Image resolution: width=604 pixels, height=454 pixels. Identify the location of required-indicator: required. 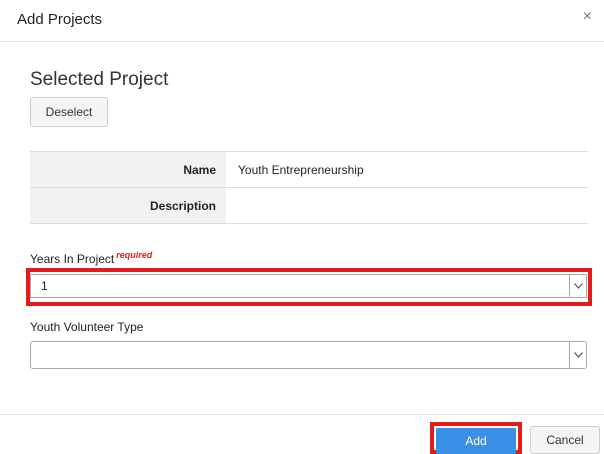
(134, 255).